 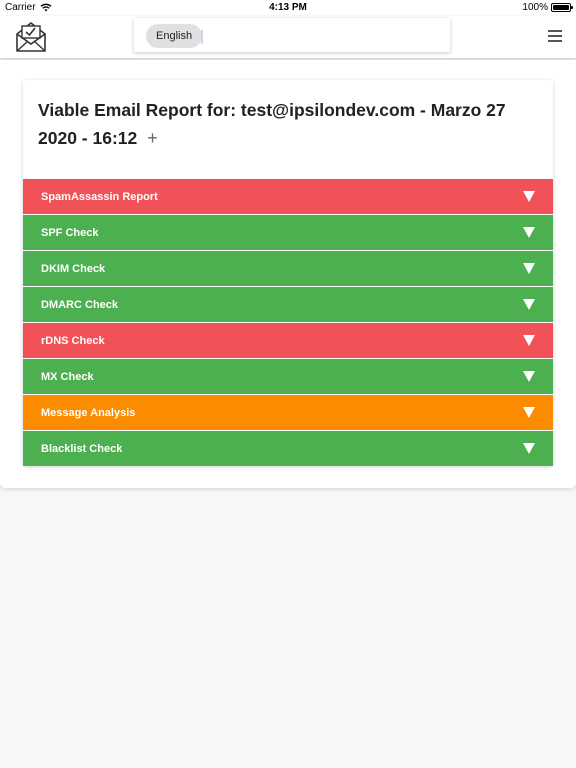 What do you see at coordinates (67, 376) in the screenshot?
I see `check-label: MX Check` at bounding box center [67, 376].